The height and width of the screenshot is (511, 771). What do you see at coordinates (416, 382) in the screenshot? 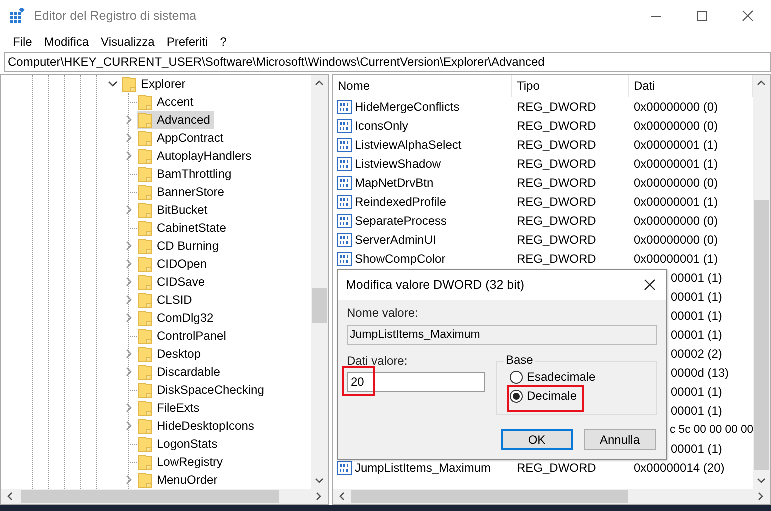
I see `value-data-field: 20` at bounding box center [416, 382].